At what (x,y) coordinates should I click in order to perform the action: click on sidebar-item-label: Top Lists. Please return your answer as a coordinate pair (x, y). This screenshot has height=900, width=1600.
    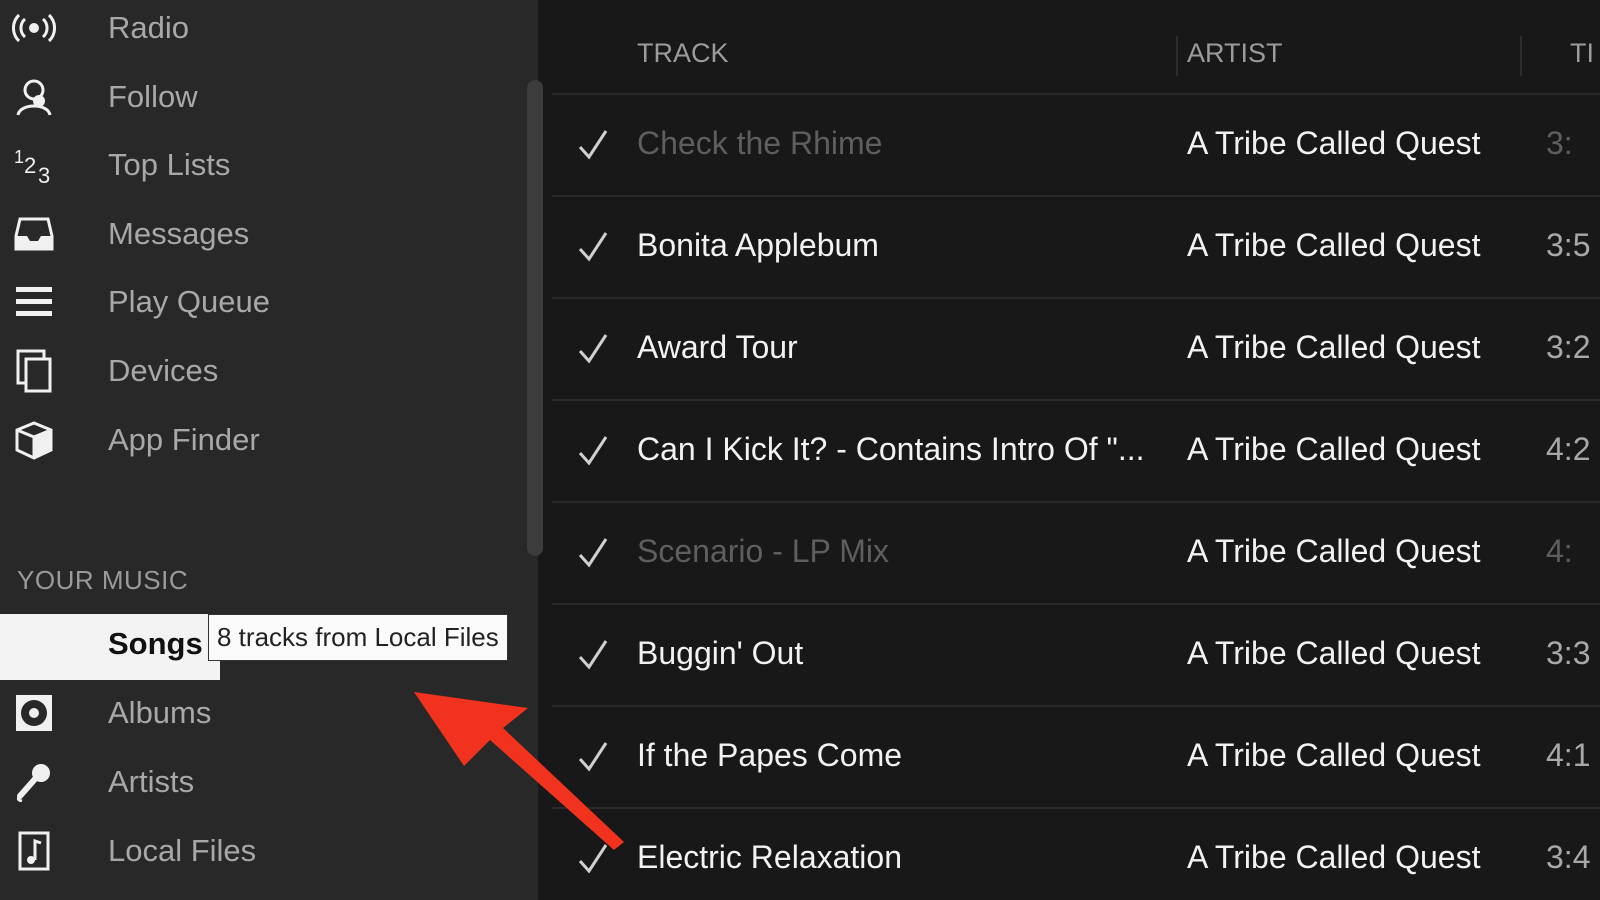
    Looking at the image, I should click on (169, 164).